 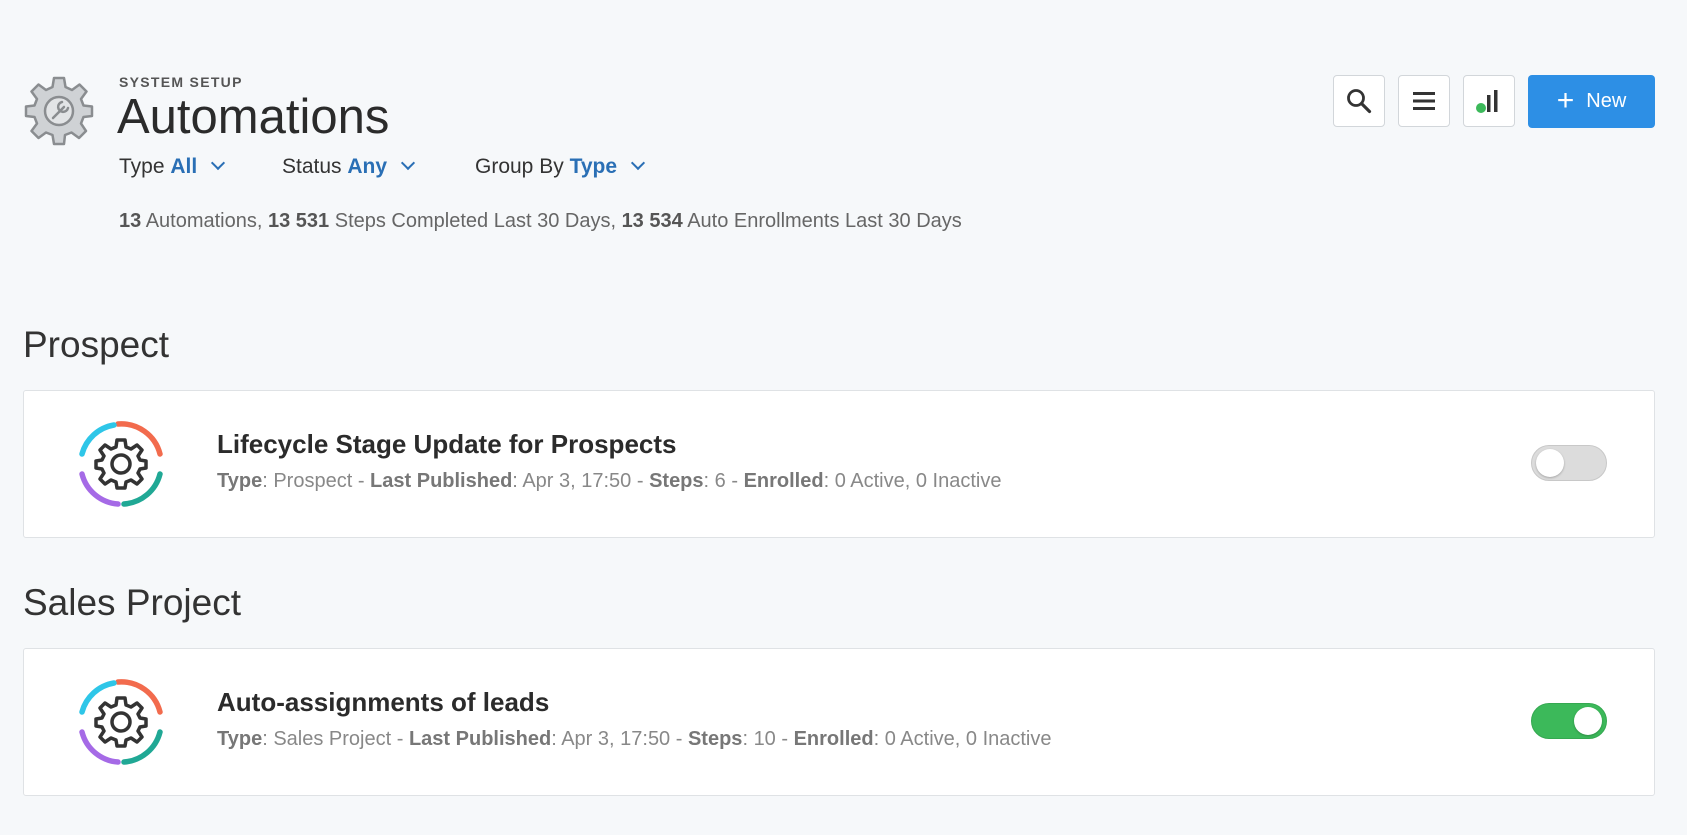 I want to click on plus-icon: +, so click(x=1565, y=100).